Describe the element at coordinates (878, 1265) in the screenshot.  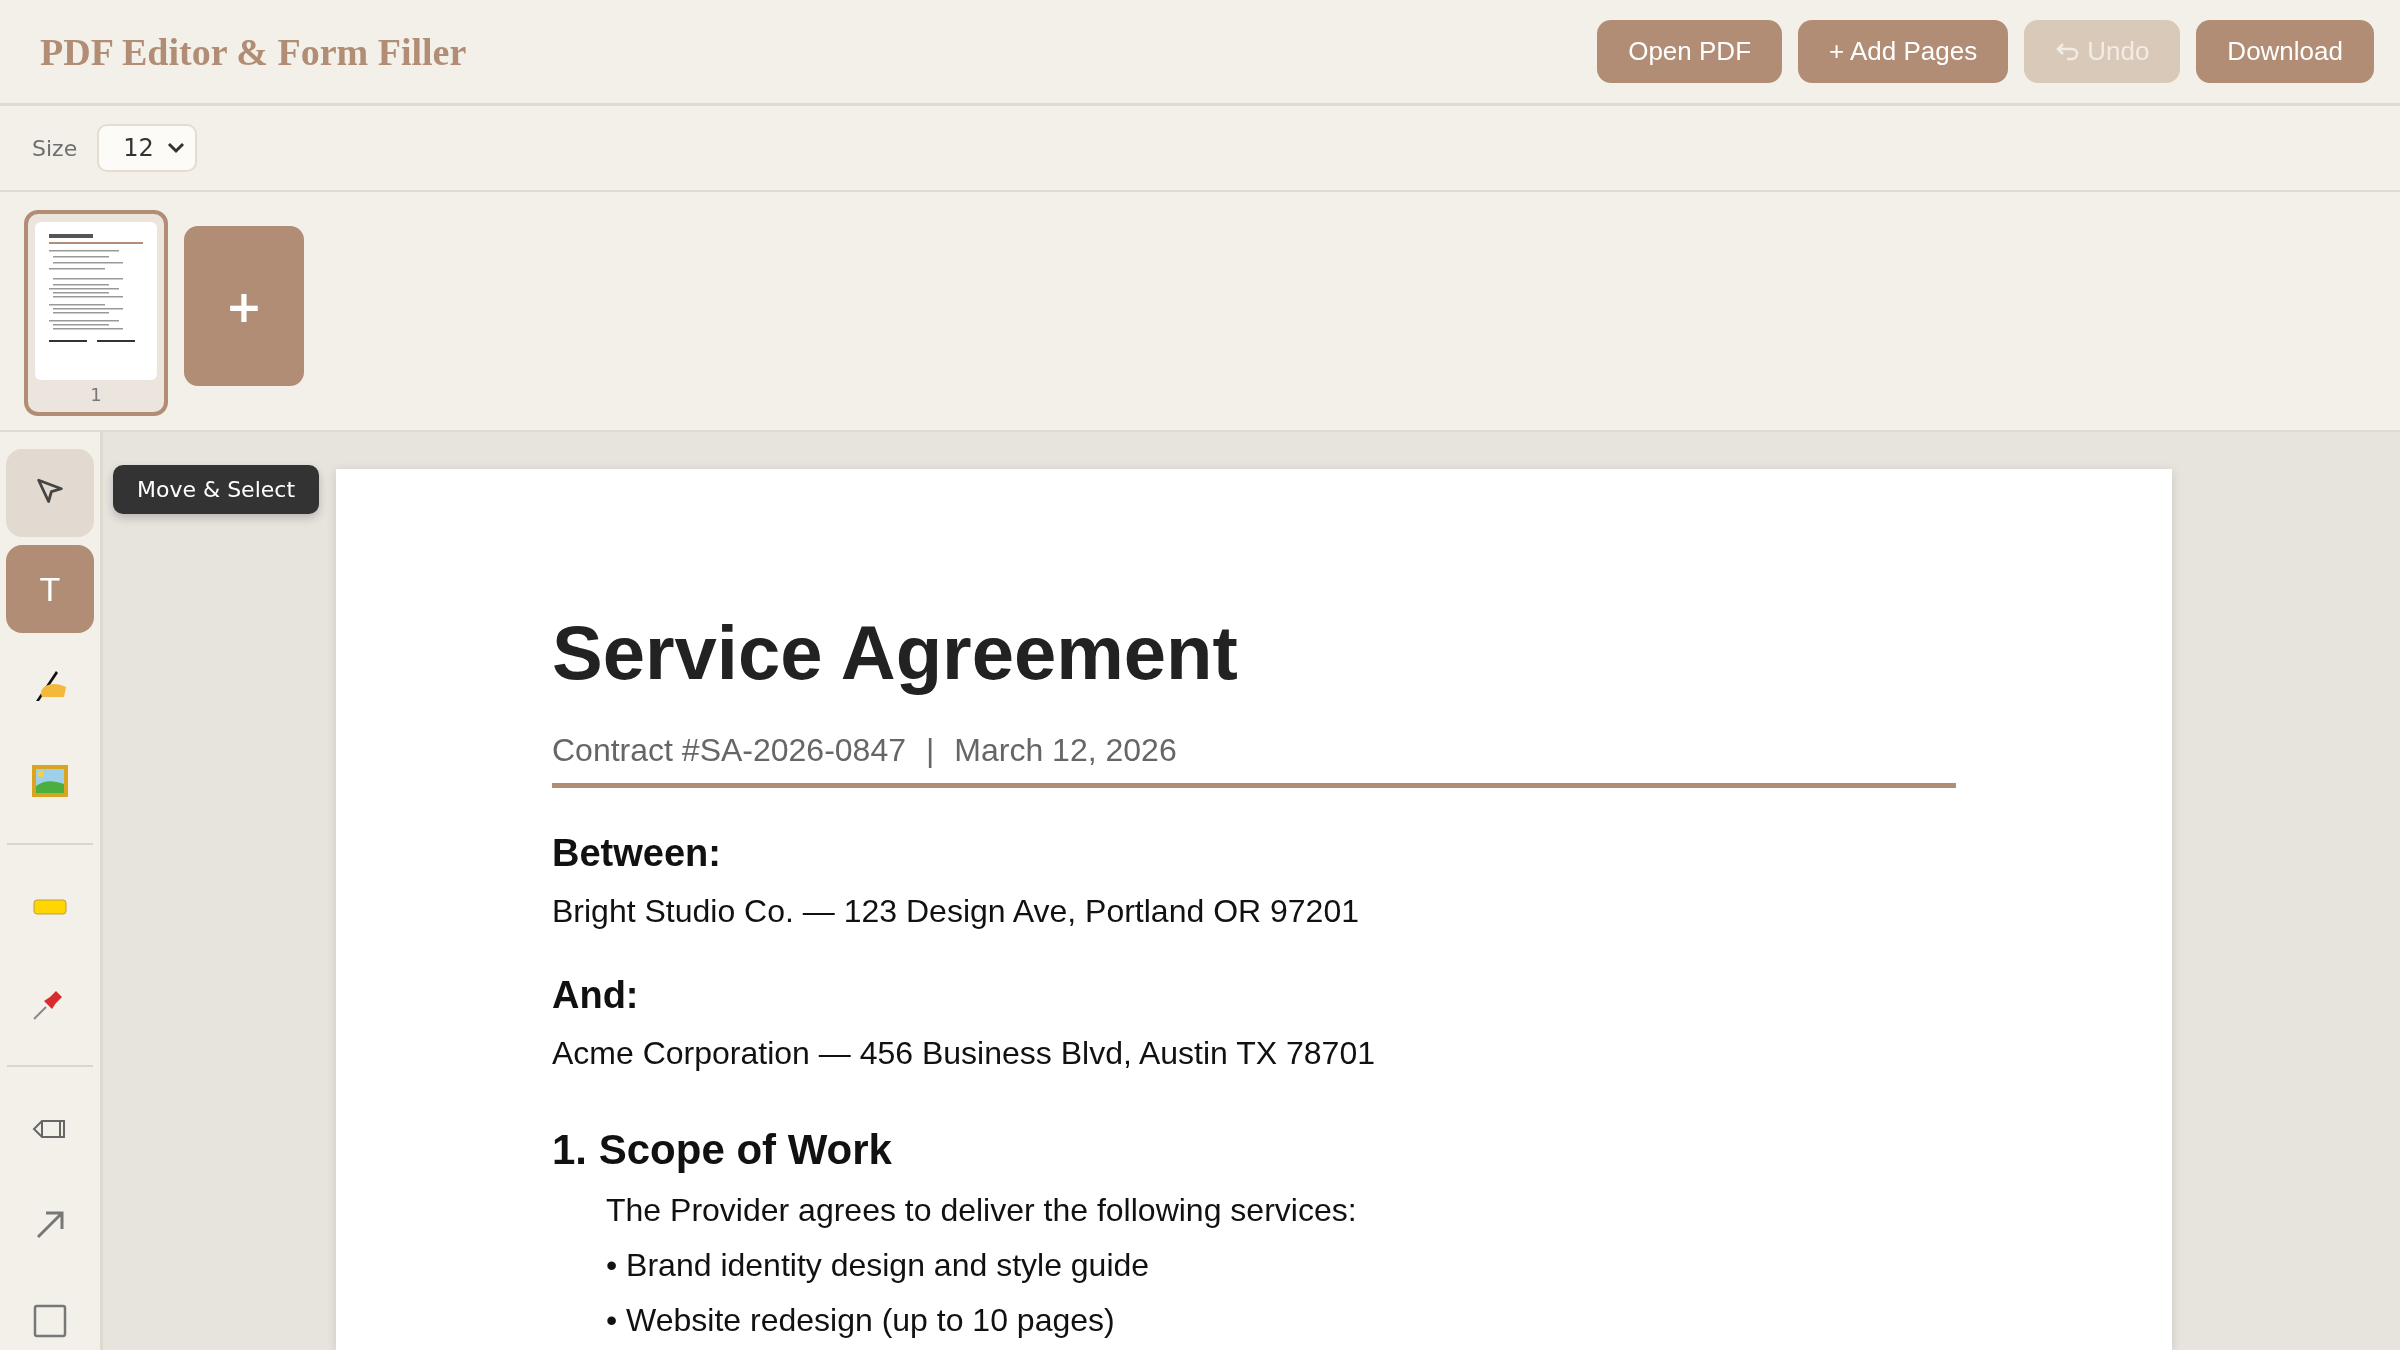
I see `bullet-item: • Brand identity design and style guide` at that location.